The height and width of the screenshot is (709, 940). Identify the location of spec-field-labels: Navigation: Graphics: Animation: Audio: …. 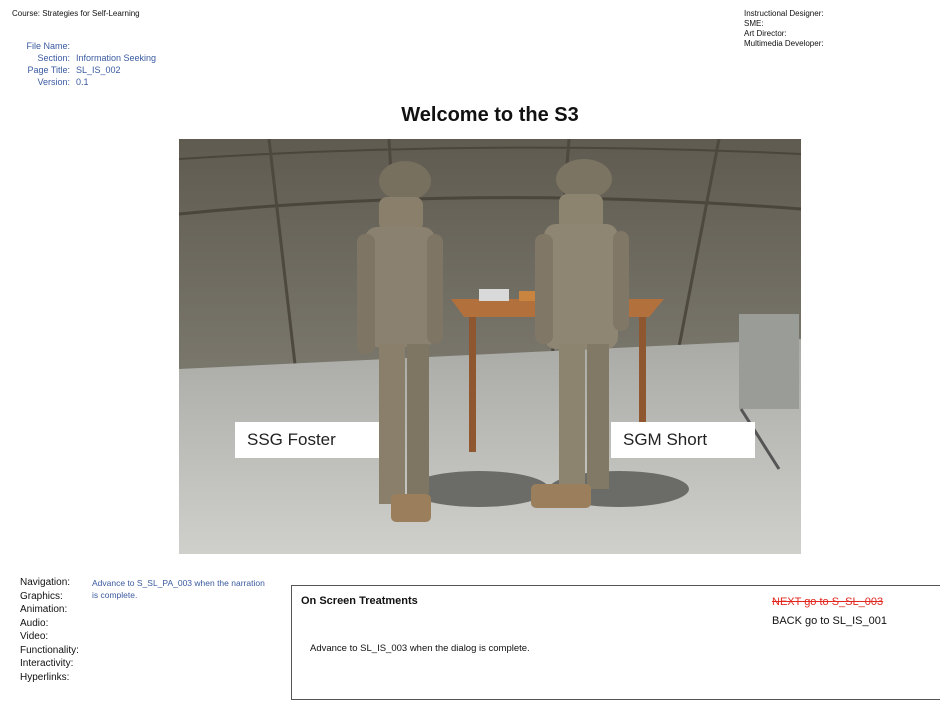
(49, 630).